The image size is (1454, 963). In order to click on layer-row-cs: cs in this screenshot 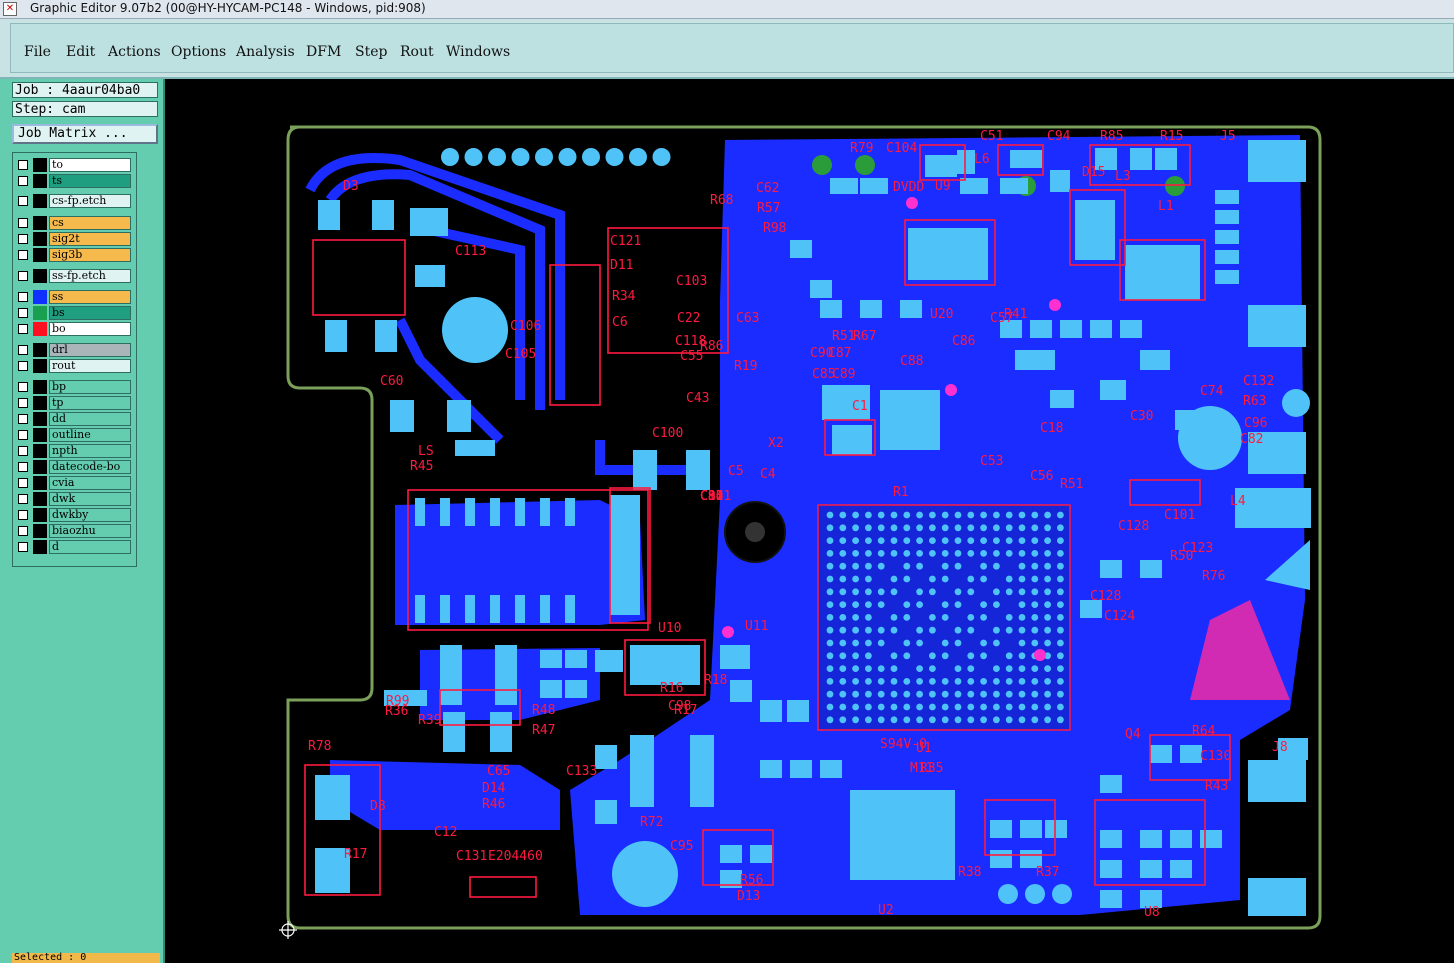, I will do `click(74, 223)`.